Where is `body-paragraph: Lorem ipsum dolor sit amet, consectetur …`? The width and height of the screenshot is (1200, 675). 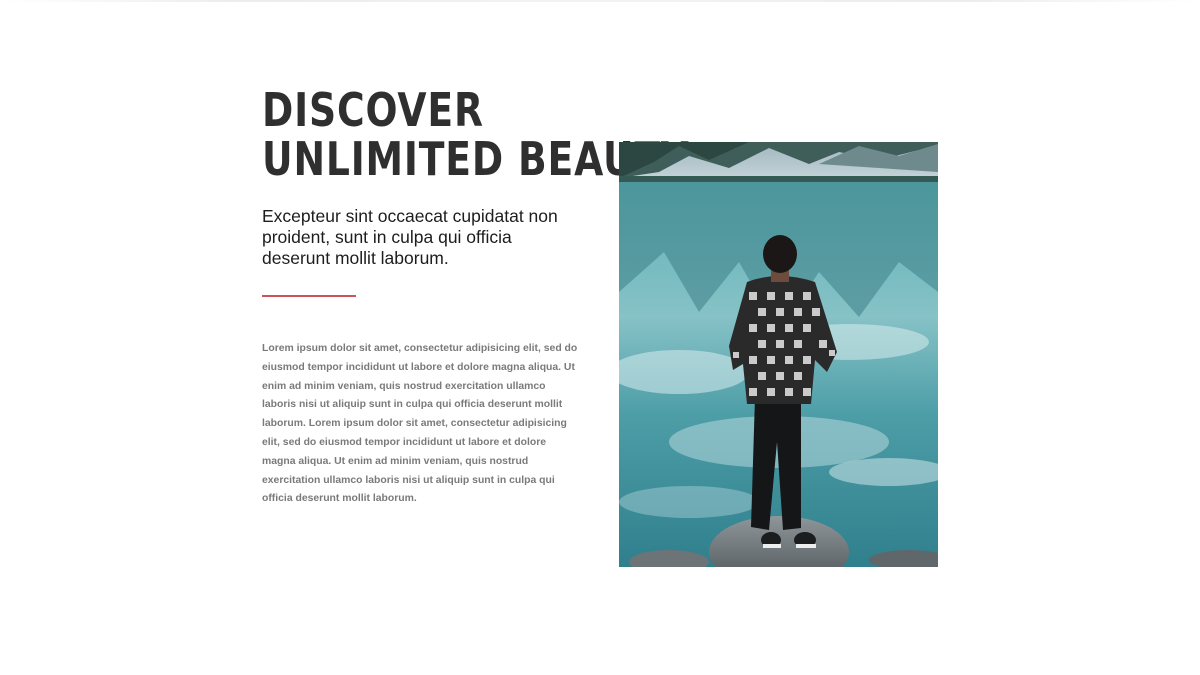
body-paragraph: Lorem ipsum dolor sit amet, consectetur … is located at coordinates (420, 424).